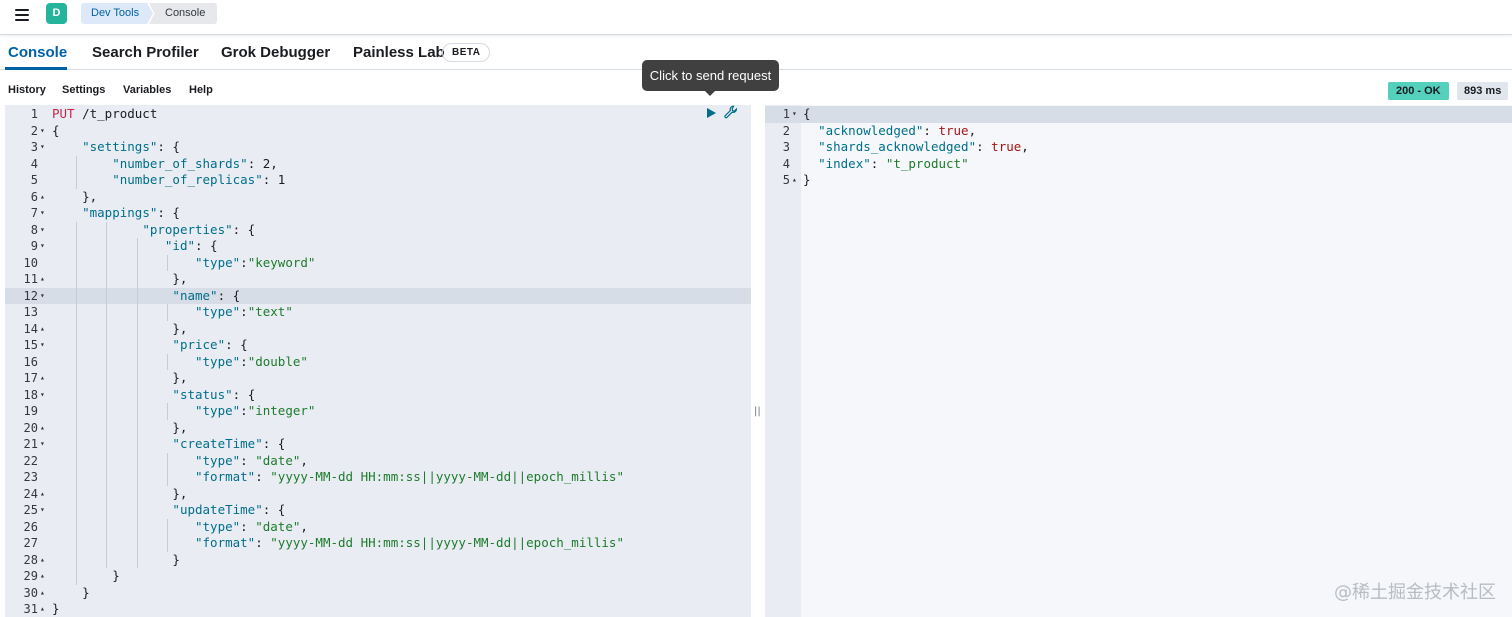 This screenshot has height=617, width=1512. Describe the element at coordinates (201, 90) in the screenshot. I see `help-button: Help` at that location.